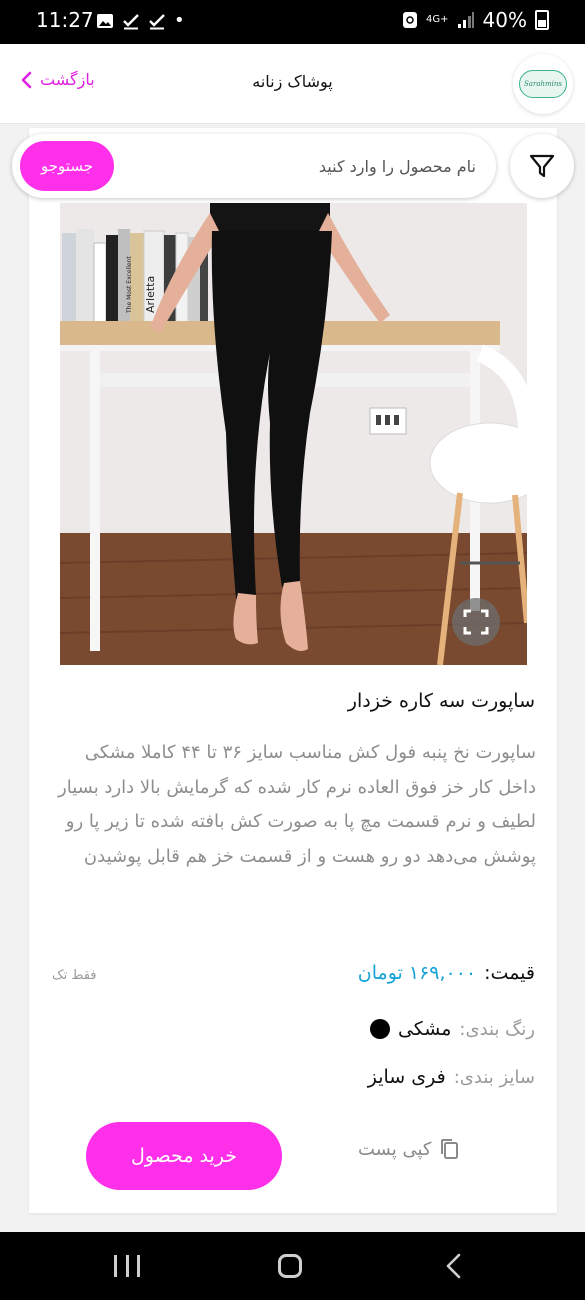 This screenshot has height=1300, width=585. I want to click on expand-icon, so click(476, 622).